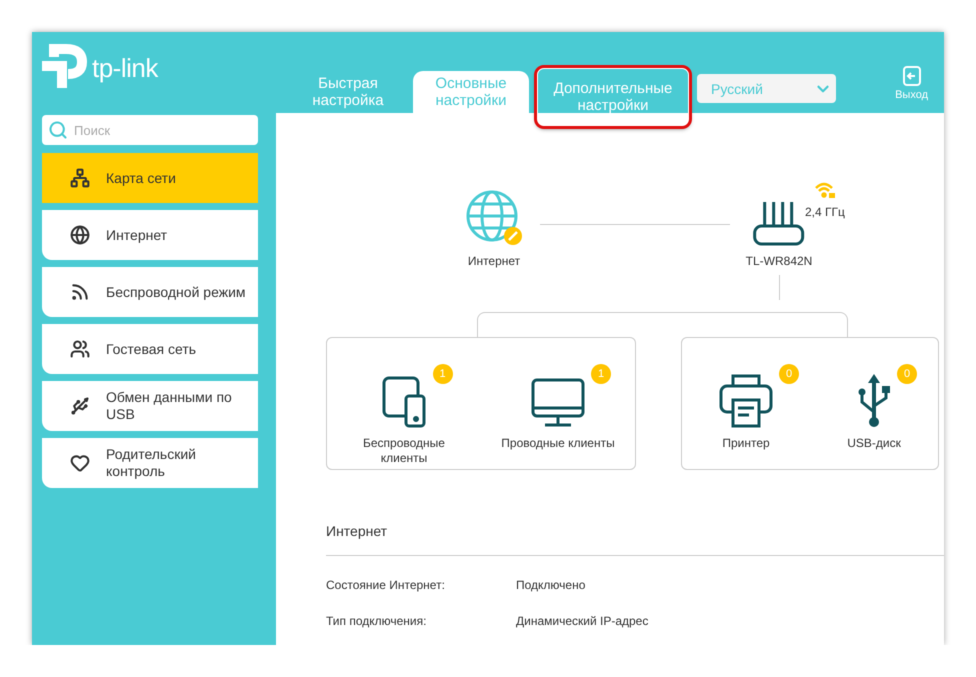 The width and height of the screenshot is (976, 677). I want to click on sitemap-icon, so click(80, 178).